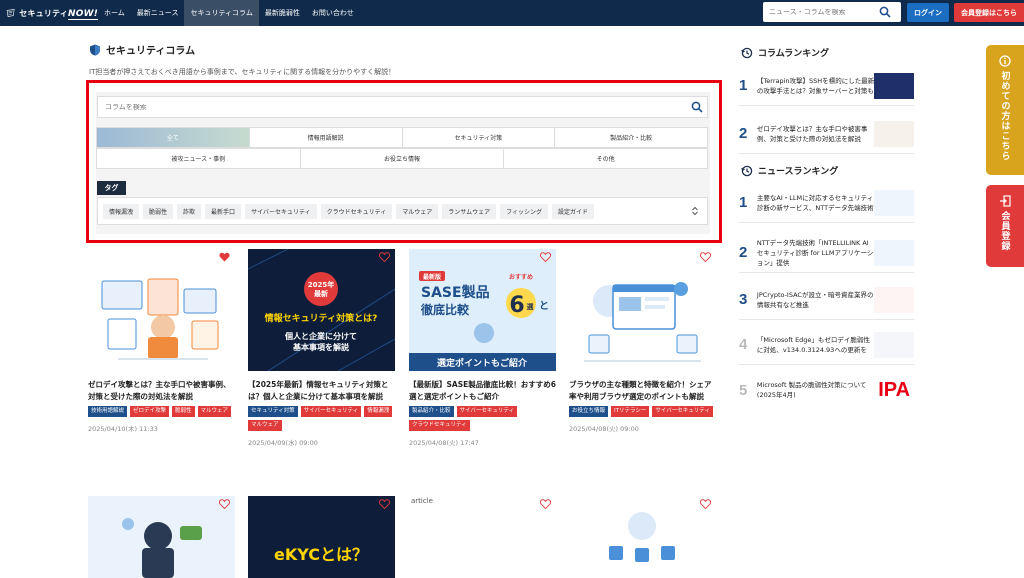 The image size is (1024, 578). I want to click on category-measures: セキュリティ対策, so click(478, 137).